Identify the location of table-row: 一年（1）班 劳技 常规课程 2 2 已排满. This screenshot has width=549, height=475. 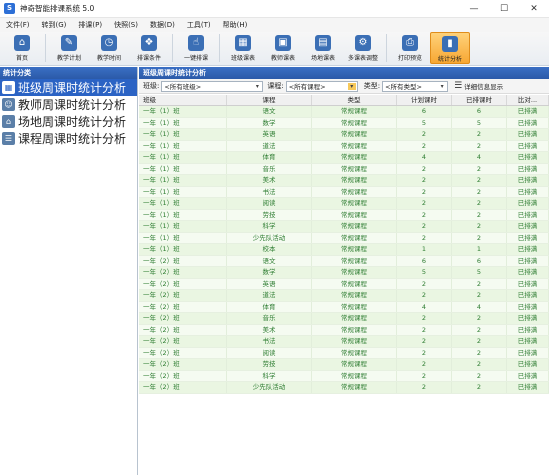
(344, 215).